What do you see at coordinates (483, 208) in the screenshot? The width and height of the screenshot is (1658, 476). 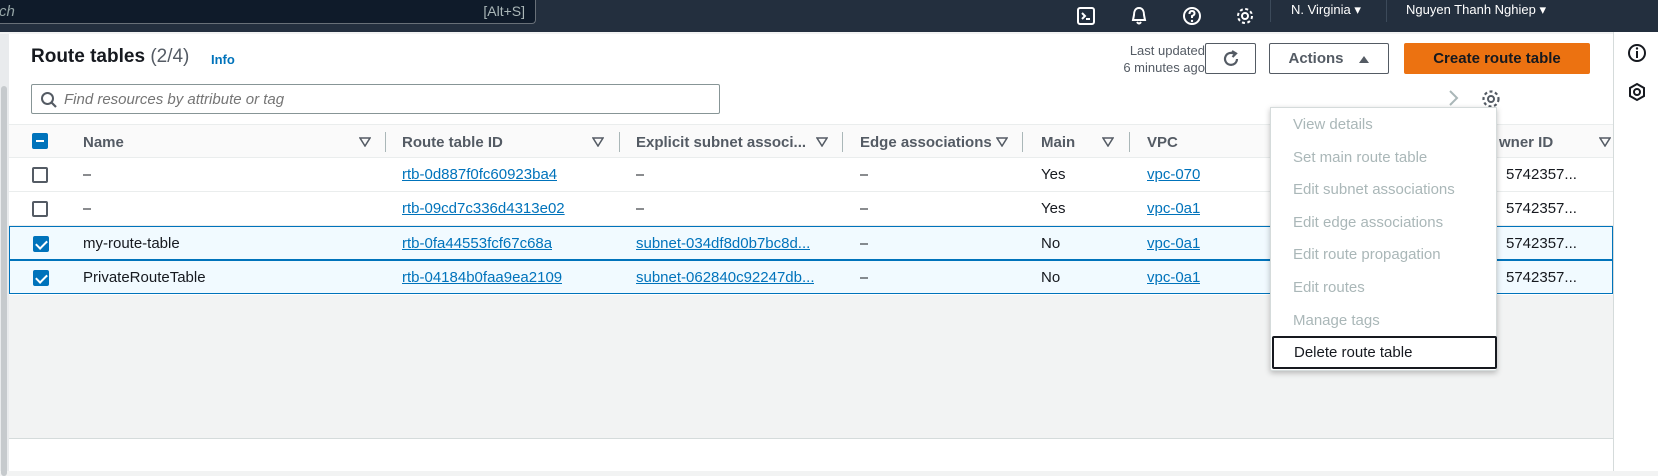 I see `cell-route-table-id: rtb-09cd7c336d4313e02` at bounding box center [483, 208].